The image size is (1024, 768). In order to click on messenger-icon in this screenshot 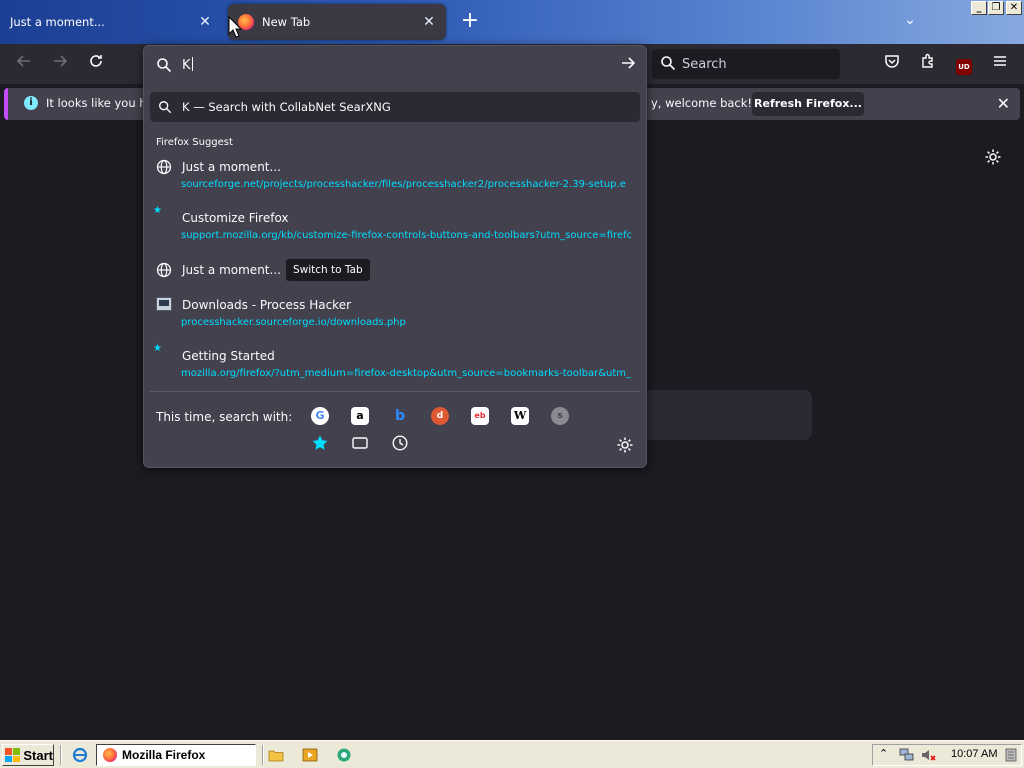, I will do `click(344, 755)`.